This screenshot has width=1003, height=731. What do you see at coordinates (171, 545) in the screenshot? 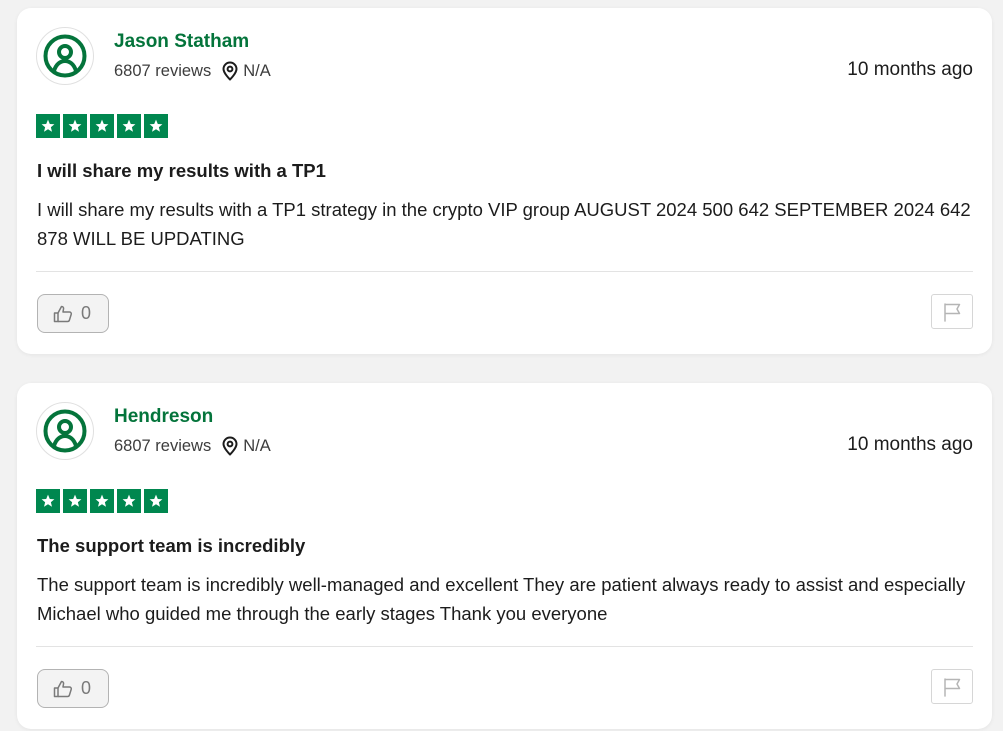
I see `review-title: The support team is incredibly` at bounding box center [171, 545].